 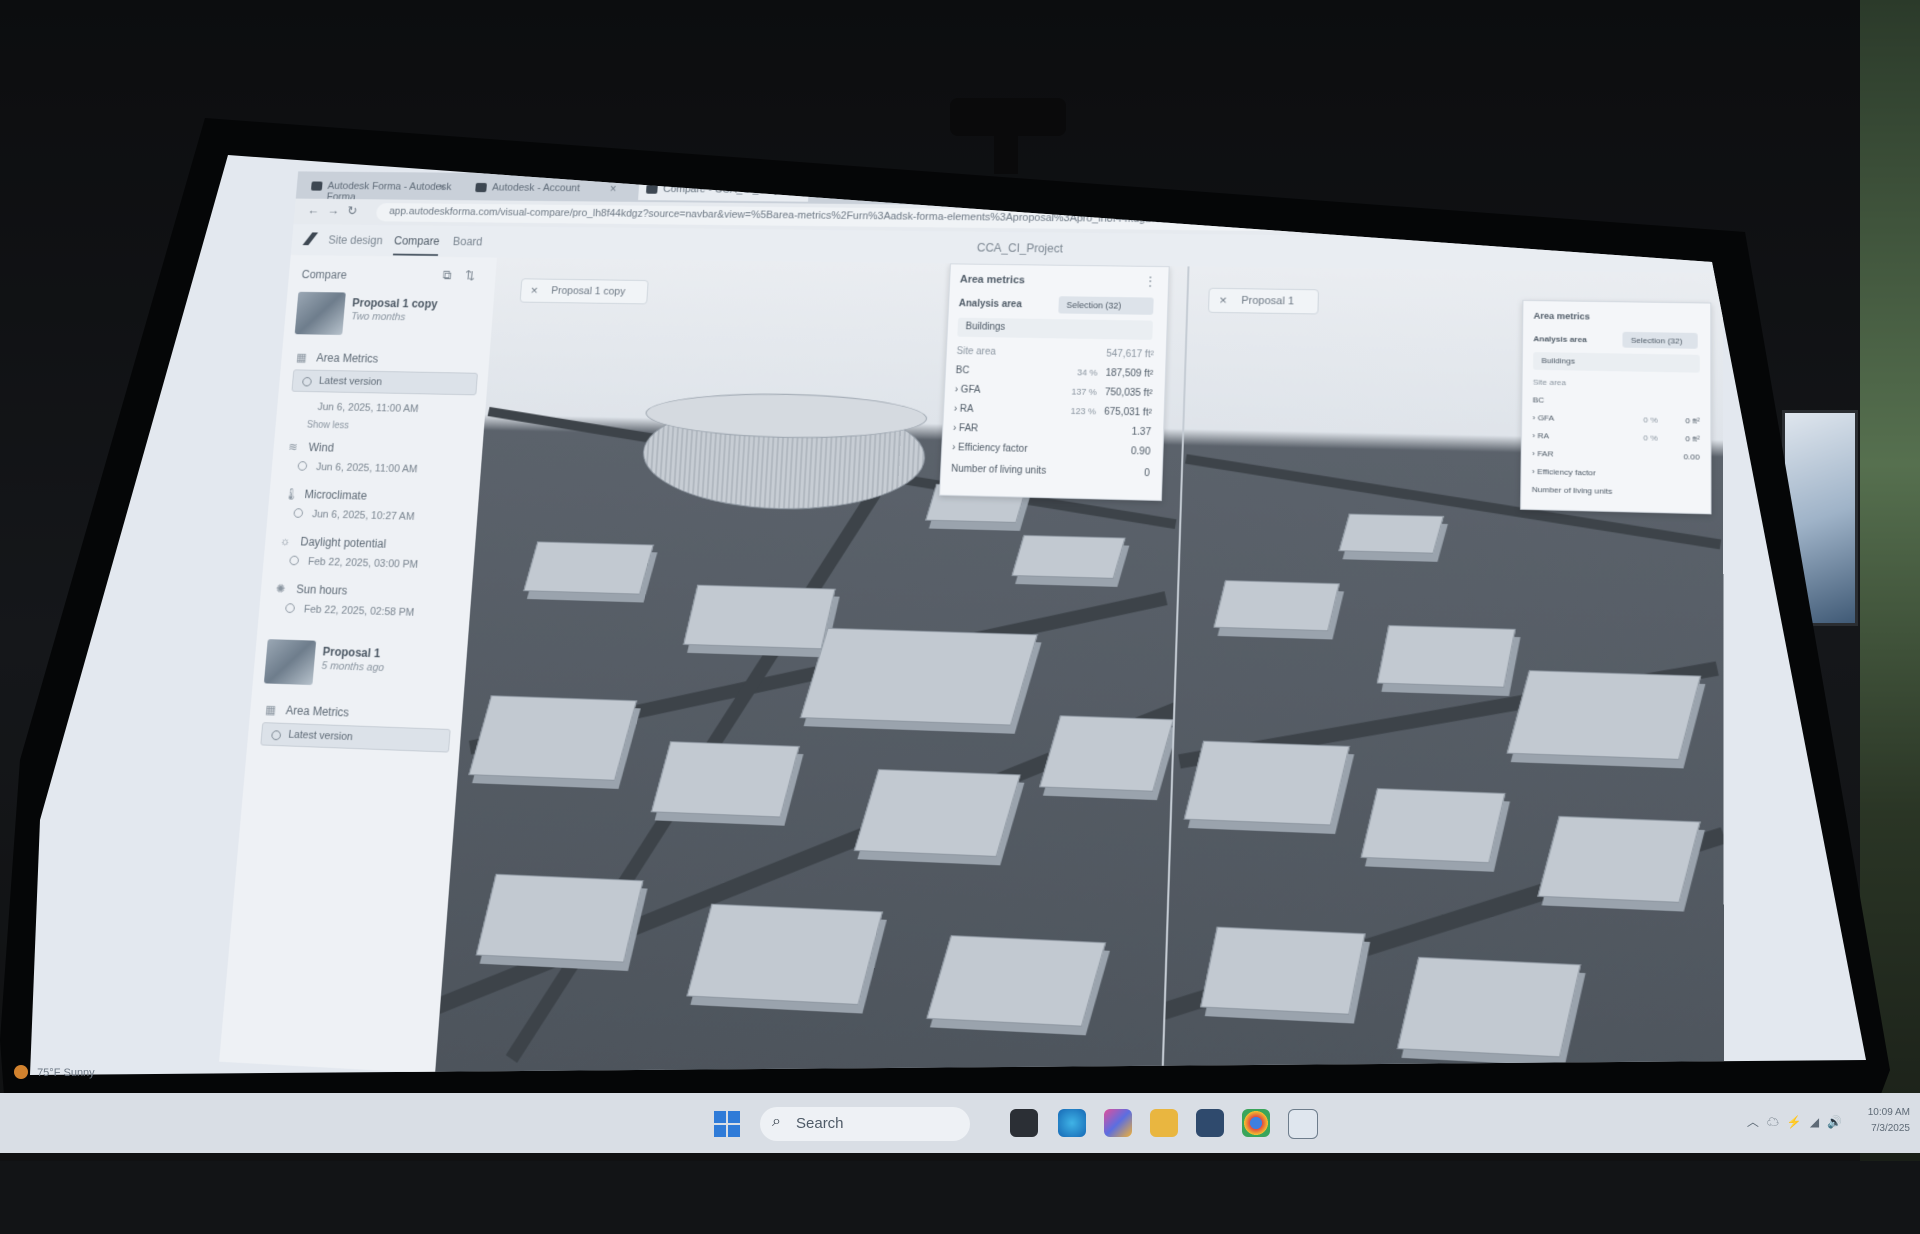 I want to click on version-item: Jun 6, 2025, 10:27 AM, so click(x=354, y=515).